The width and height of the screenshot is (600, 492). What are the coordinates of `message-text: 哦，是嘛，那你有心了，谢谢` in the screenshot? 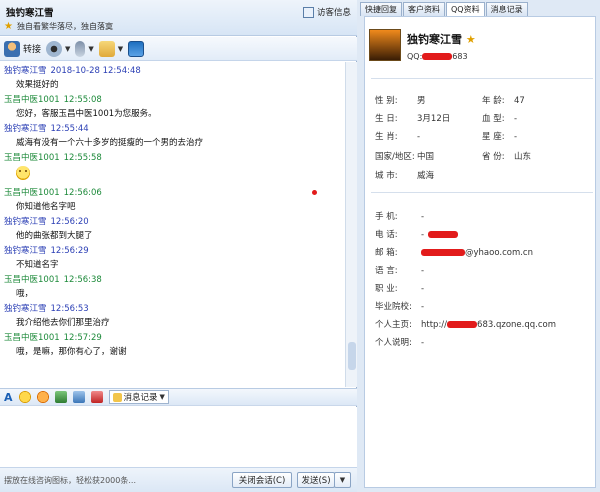 It's located at (71, 352).